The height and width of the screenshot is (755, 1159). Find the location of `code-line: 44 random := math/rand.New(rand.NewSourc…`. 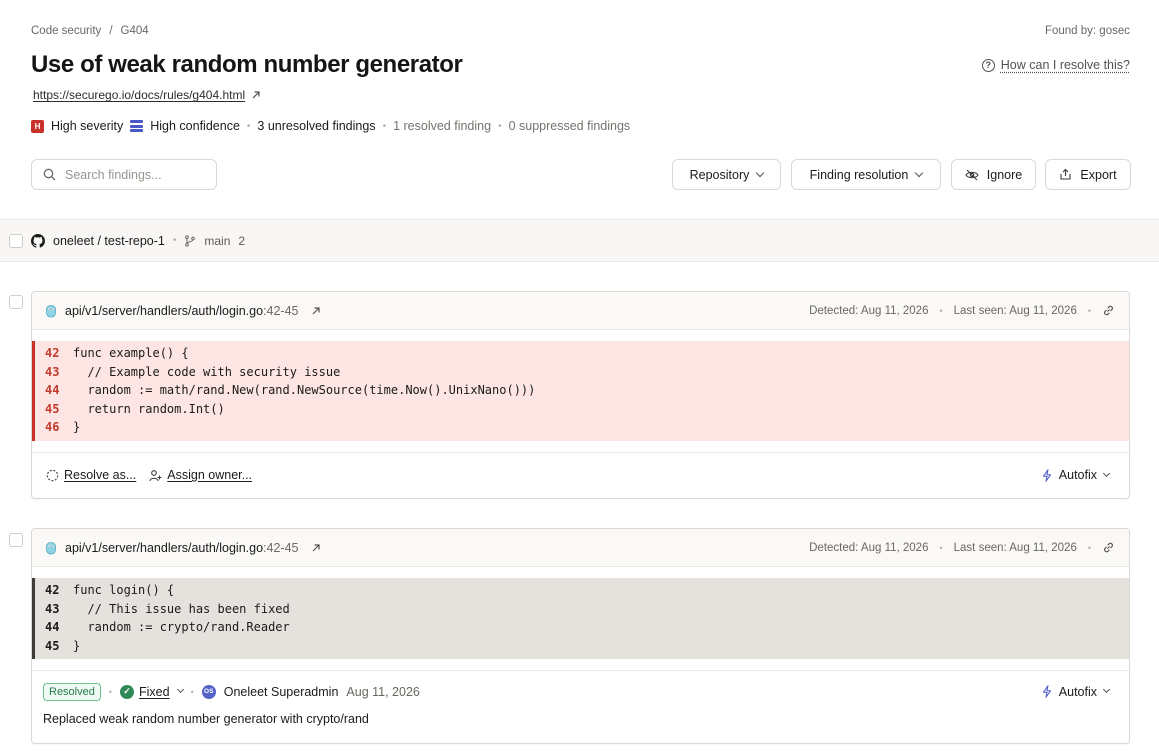

code-line: 44 random := math/rand.New(rand.NewSourc… is located at coordinates (582, 390).